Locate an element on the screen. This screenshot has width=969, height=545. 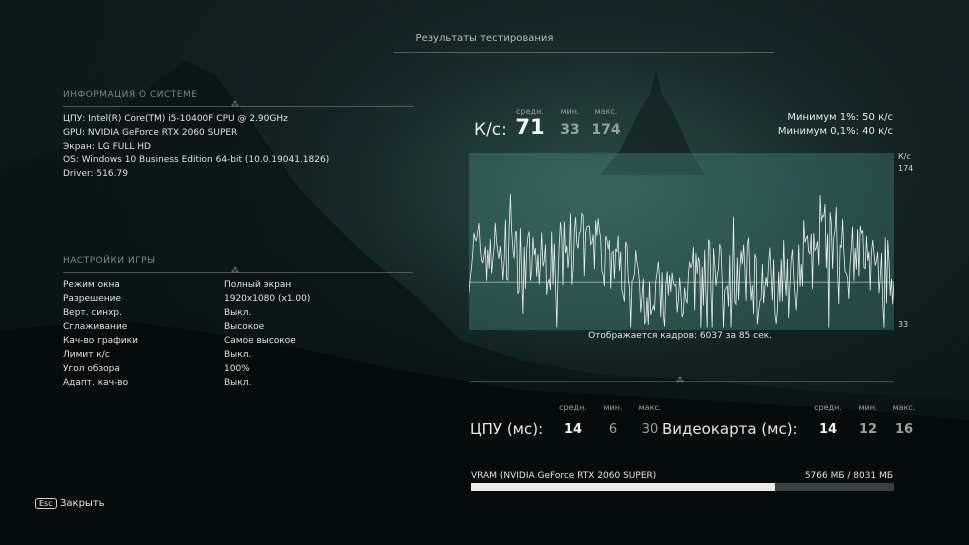
game-settings-heading: НАСТРОЙКИ ИГРЫ is located at coordinates (109, 261).